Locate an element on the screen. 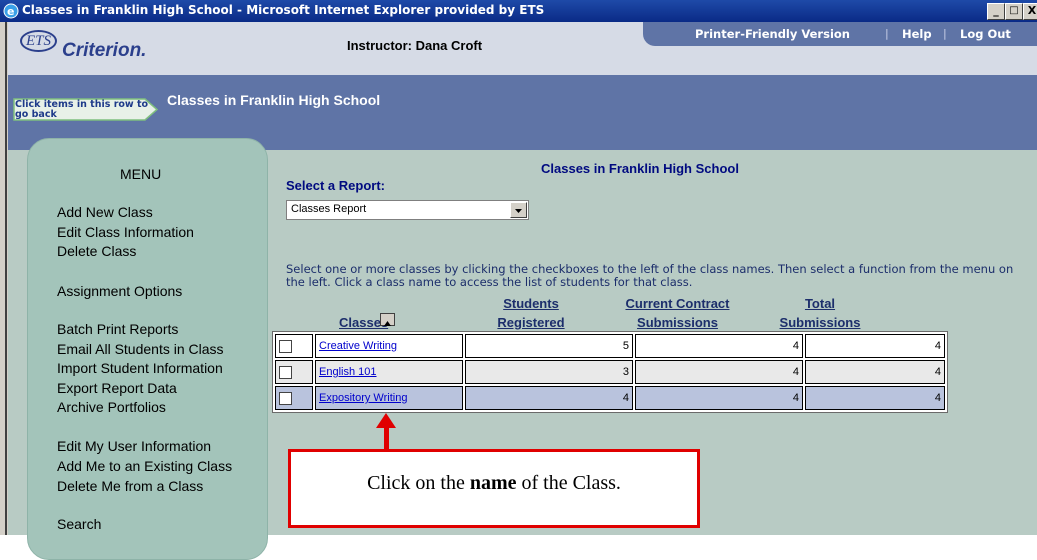  callout-arrow-line is located at coordinates (386, 438).